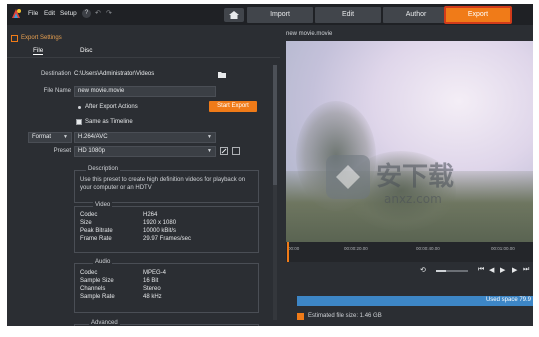 The height and width of the screenshot is (337, 539). What do you see at coordinates (294, 248) in the screenshot?
I see `tick-label: 00:00` at bounding box center [294, 248].